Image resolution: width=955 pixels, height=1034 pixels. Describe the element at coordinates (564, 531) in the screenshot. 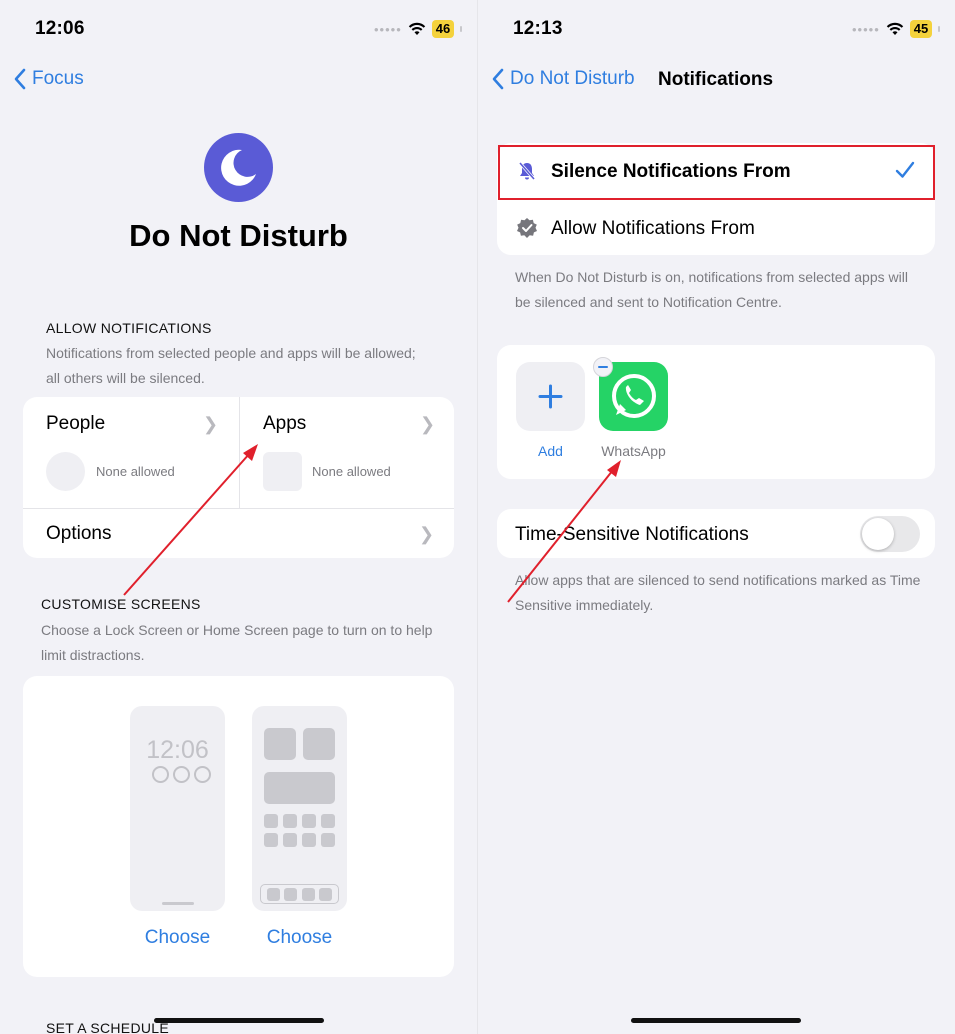

I see `annotation-arrow-whatsapp` at that location.